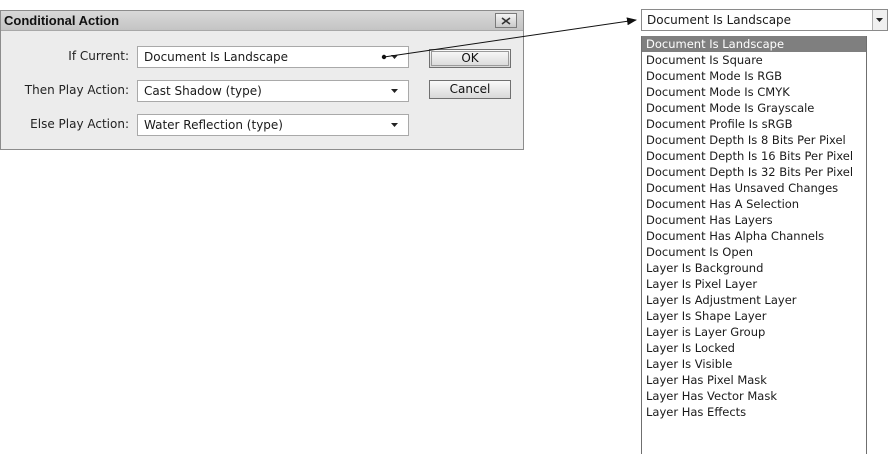  What do you see at coordinates (754, 76) in the screenshot?
I see `dropdown-option: Document Mode Is RGB` at bounding box center [754, 76].